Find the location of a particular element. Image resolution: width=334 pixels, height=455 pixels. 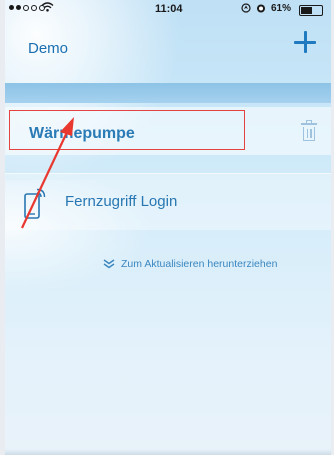

double-chevron-down-icon is located at coordinates (109, 264).